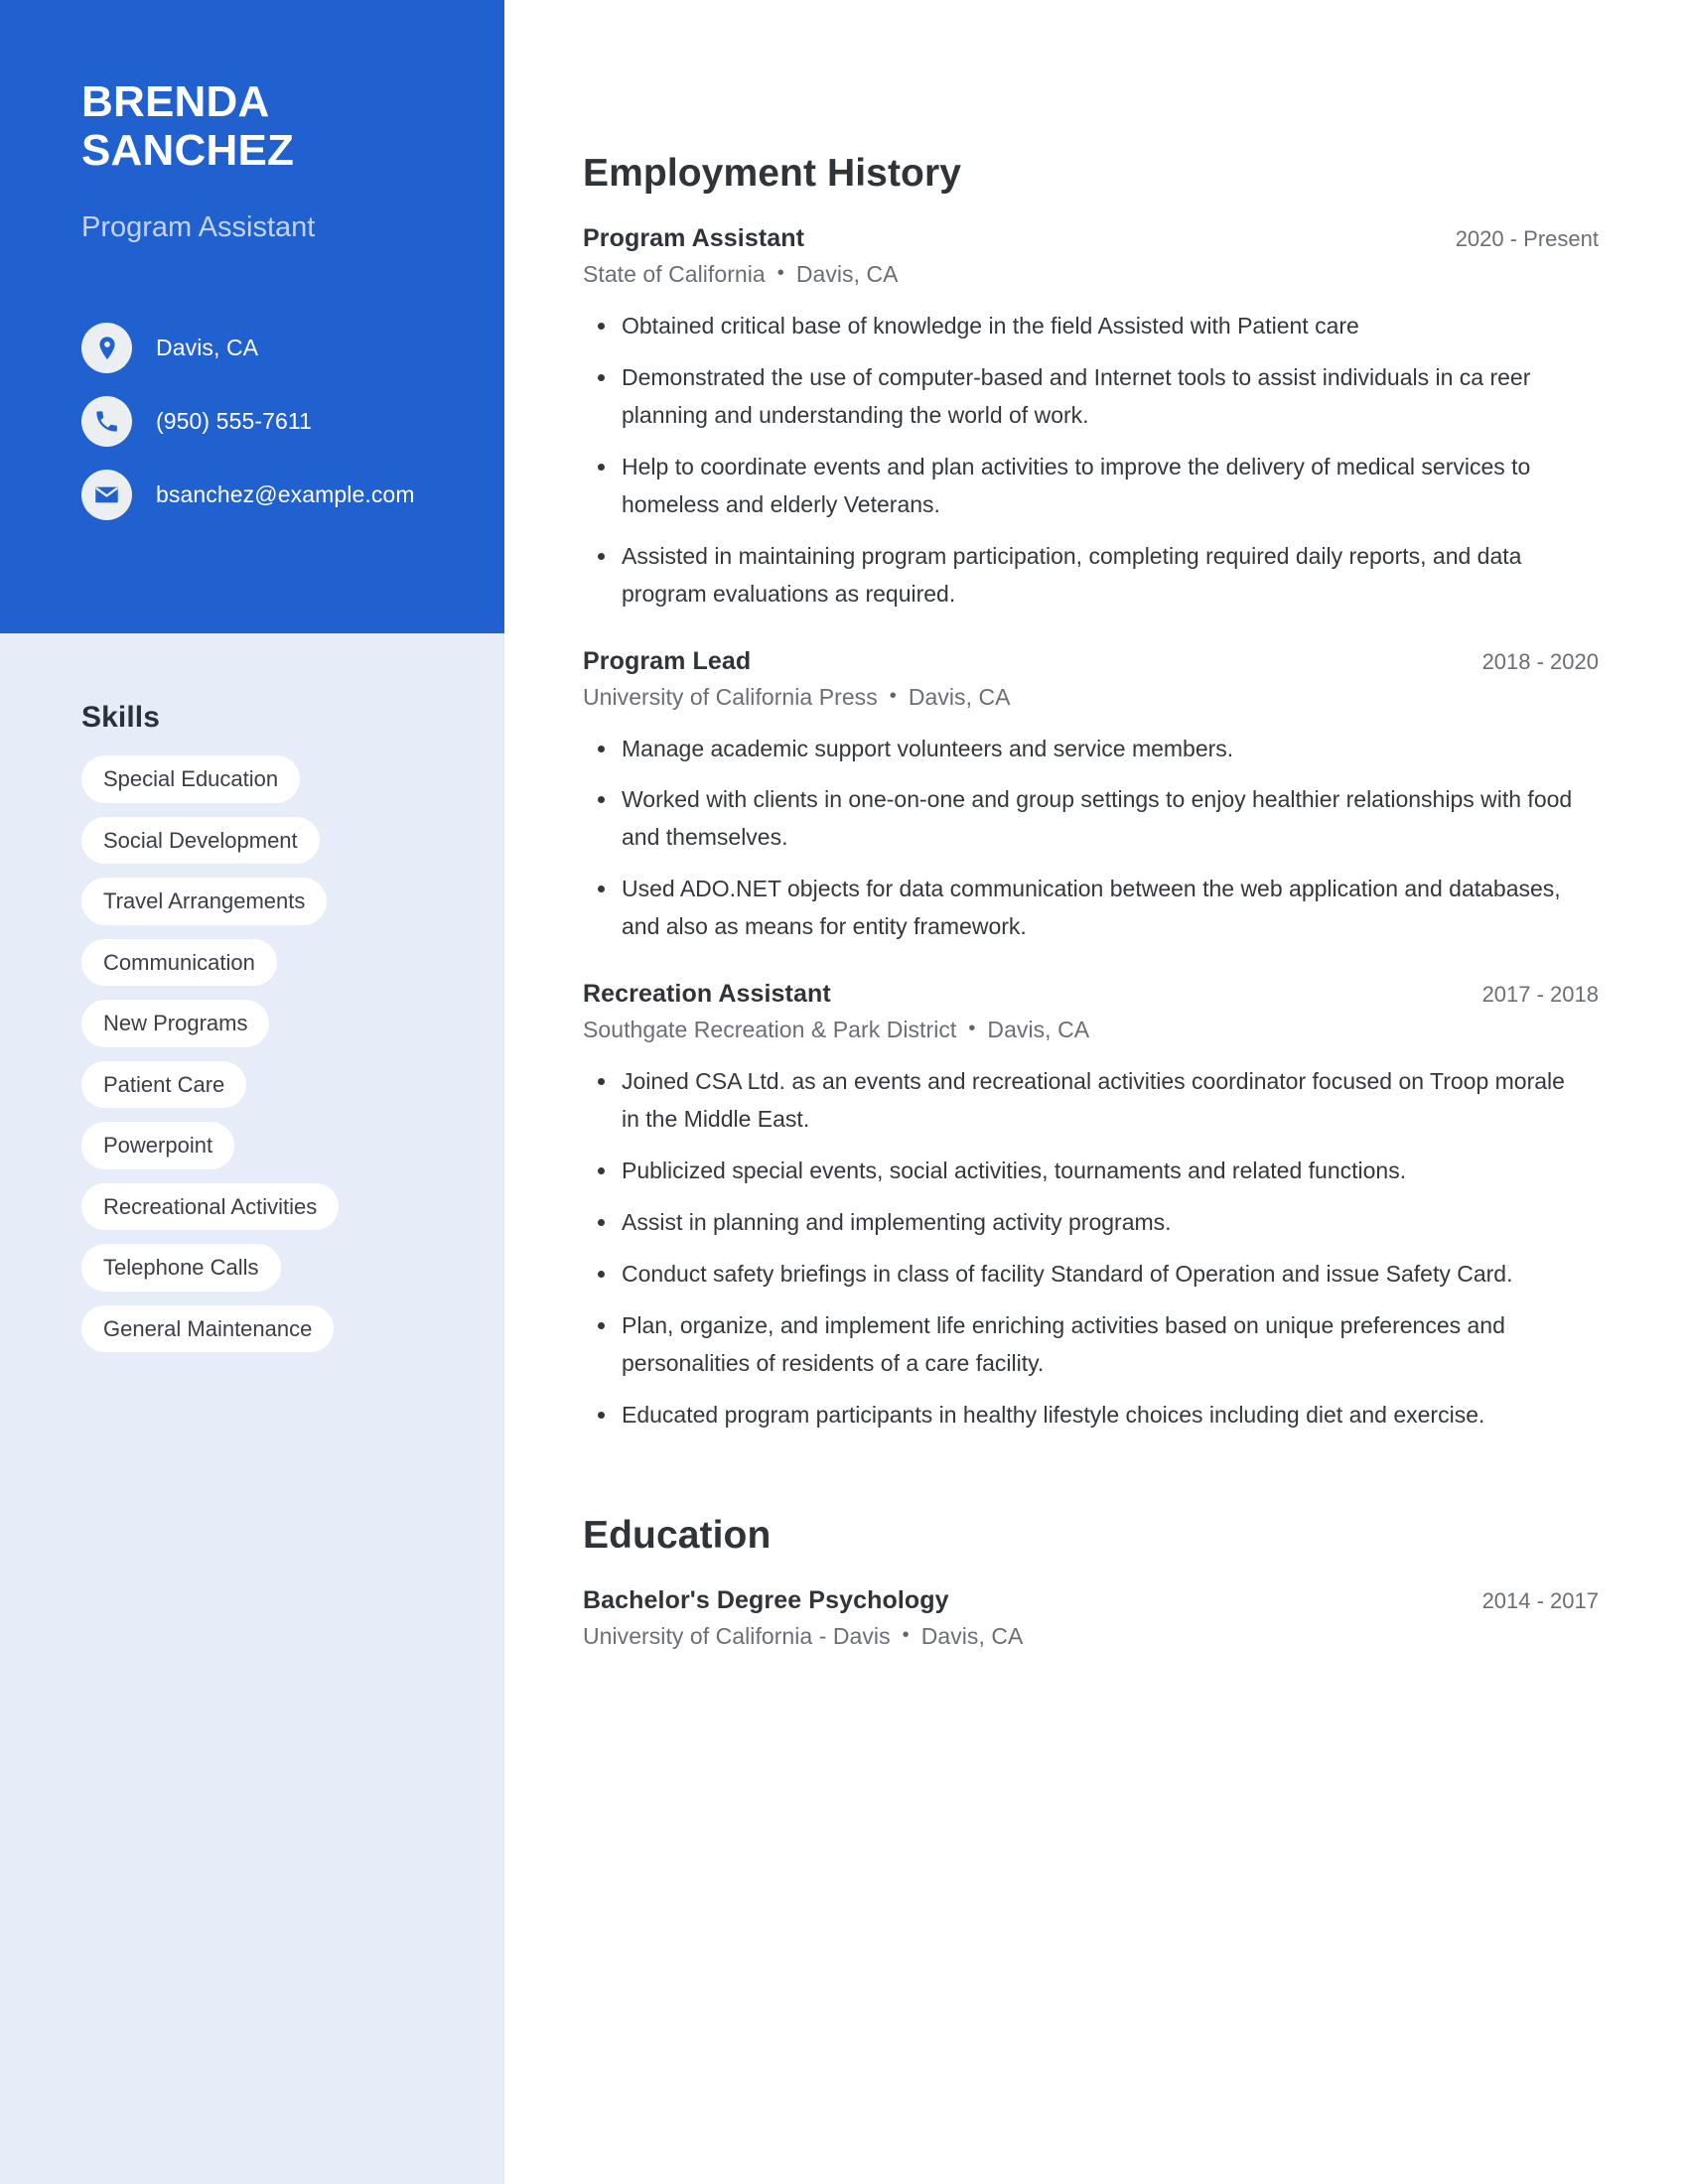 Image resolution: width=1688 pixels, height=2184 pixels. I want to click on contact-item-location: Davis, CA, so click(280, 348).